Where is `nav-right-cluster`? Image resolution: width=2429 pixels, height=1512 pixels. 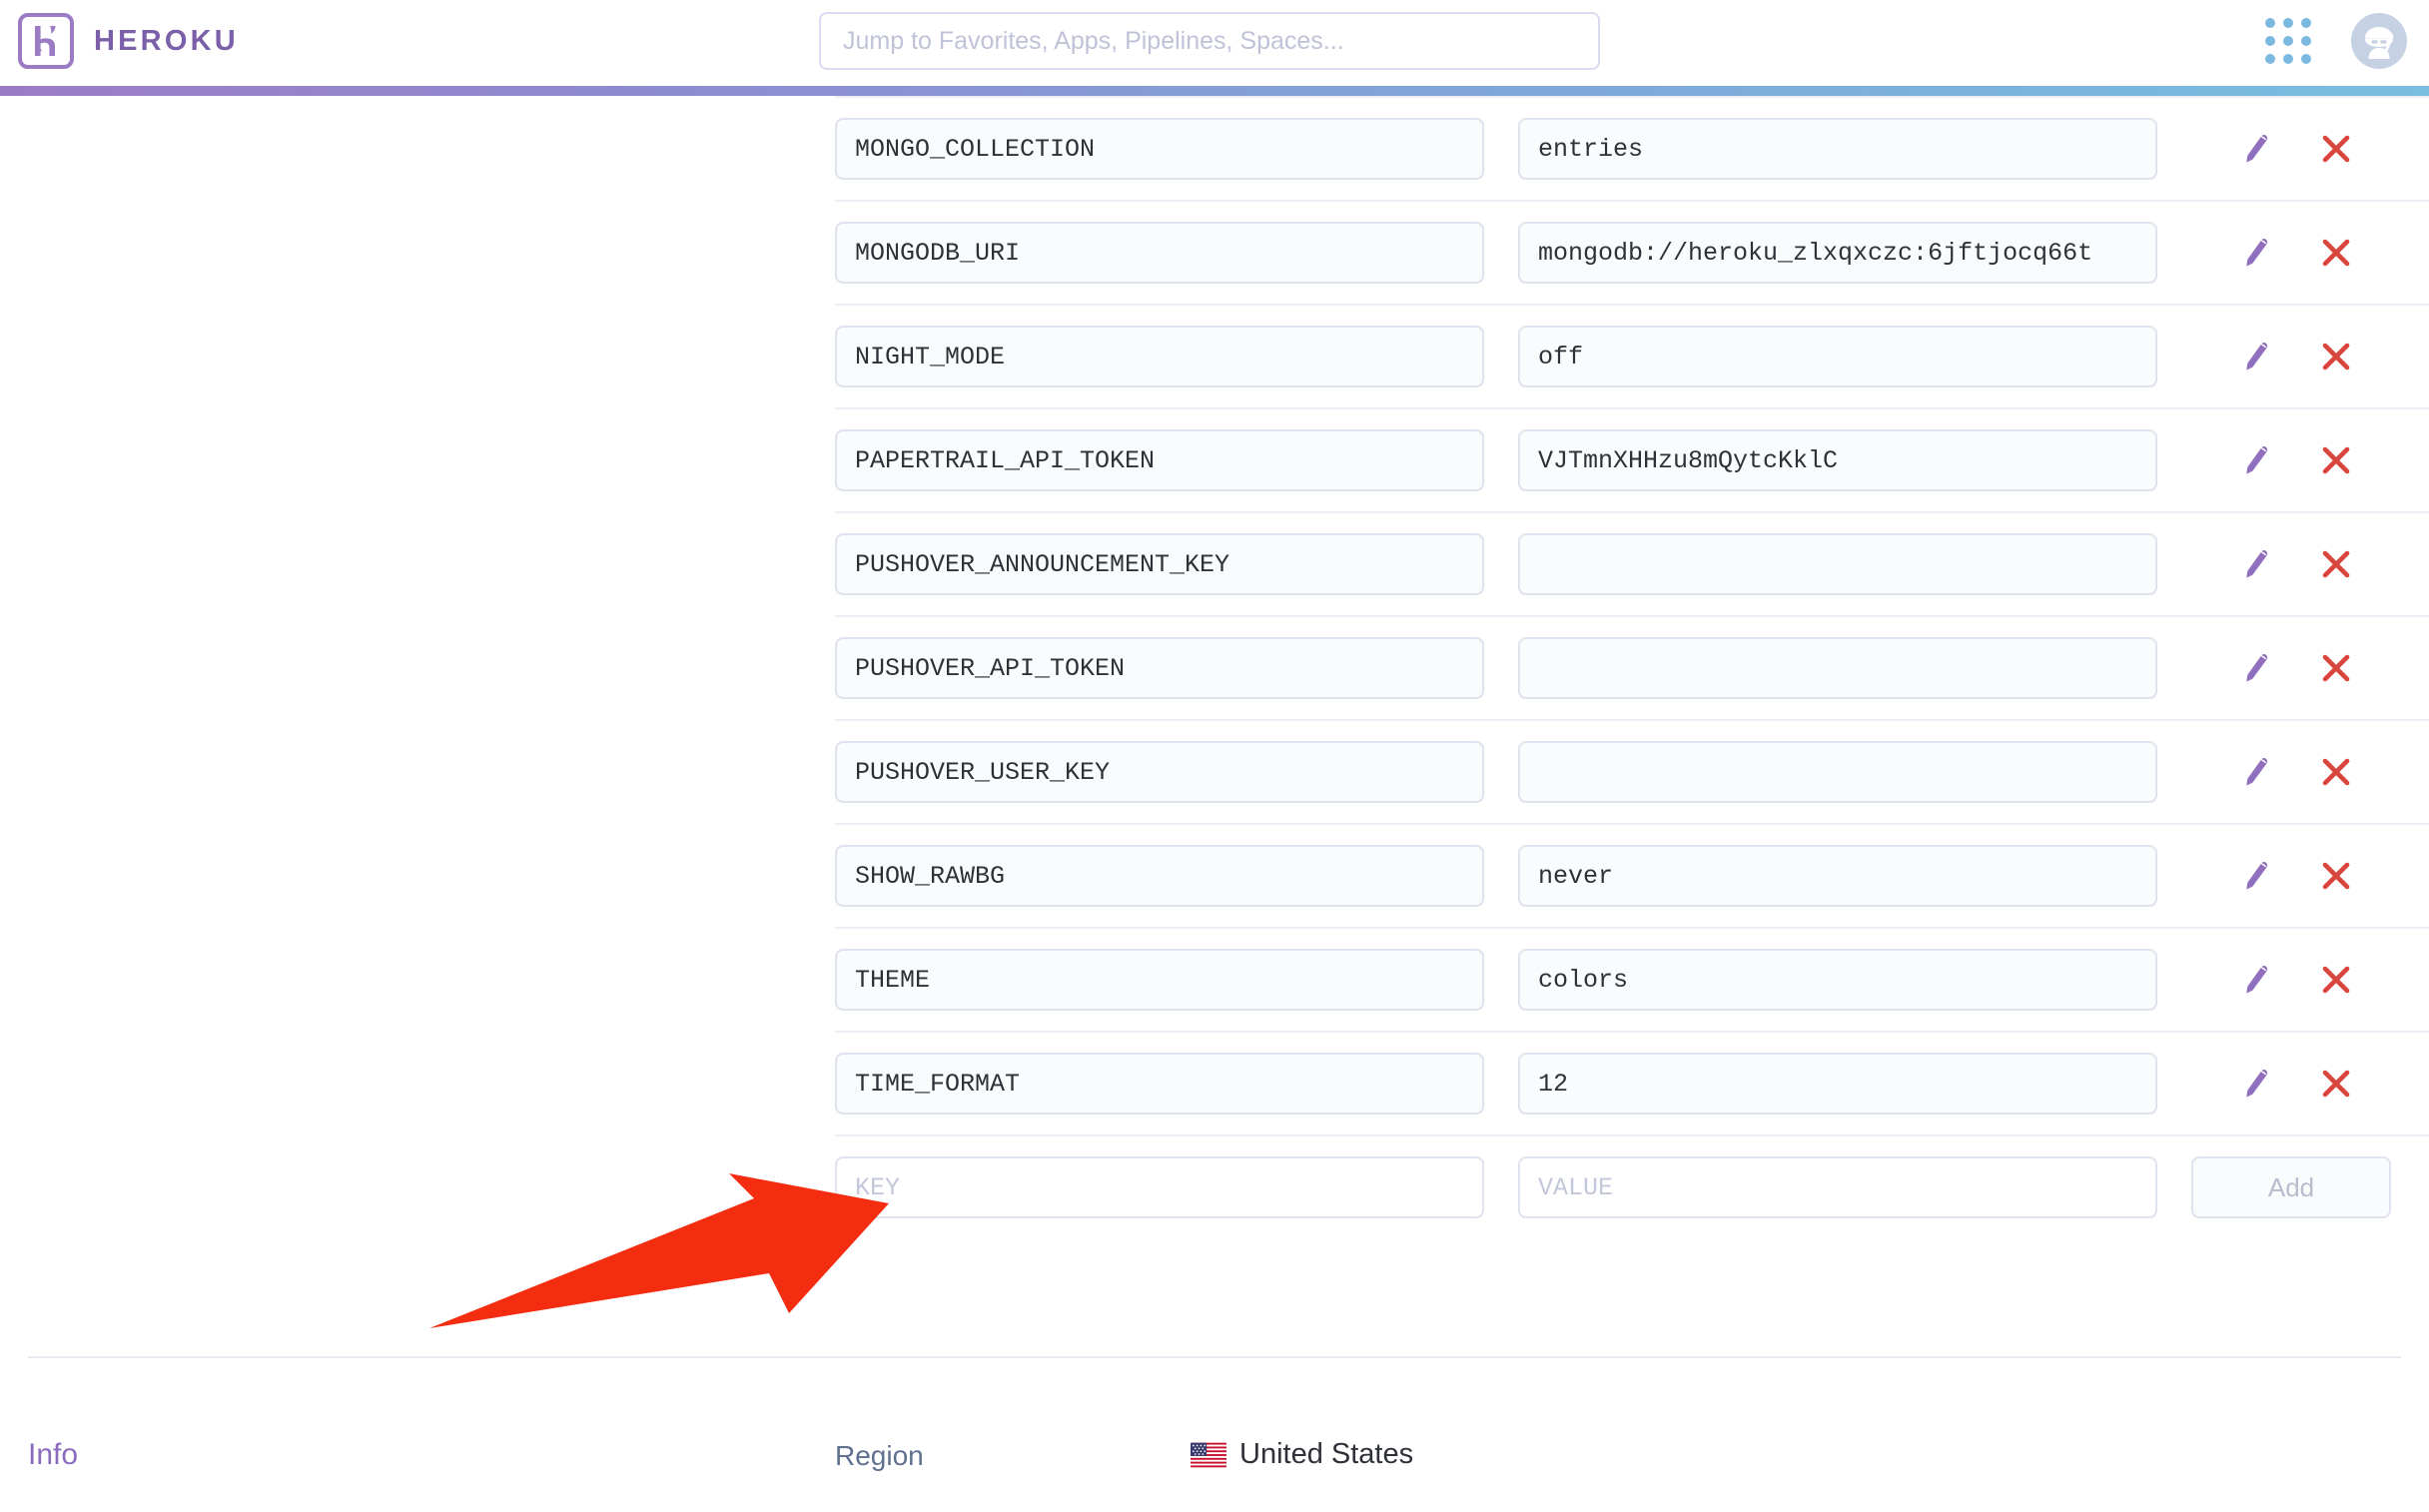
nav-right-cluster is located at coordinates (2336, 41).